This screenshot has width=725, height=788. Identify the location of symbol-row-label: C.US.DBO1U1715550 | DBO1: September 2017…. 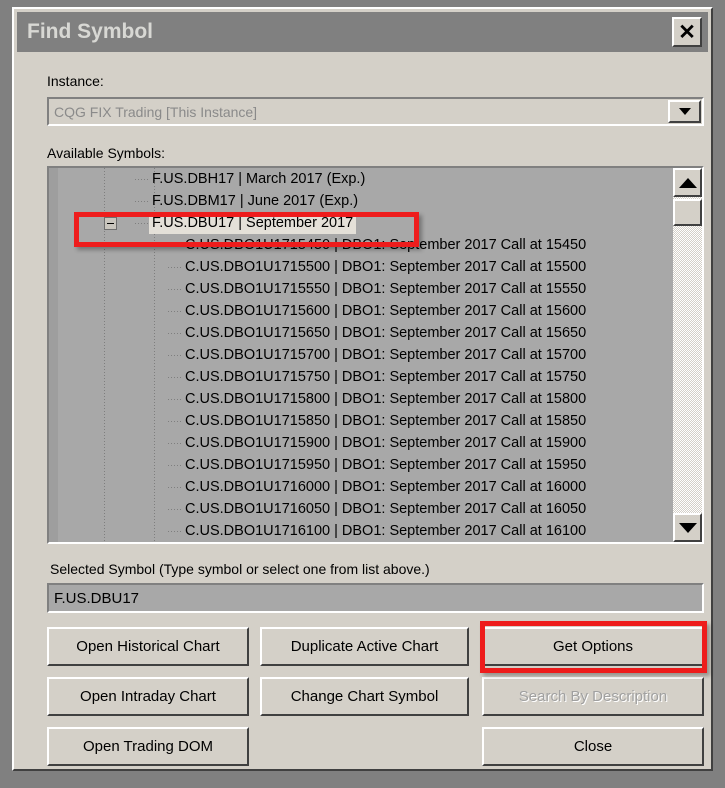
(386, 289).